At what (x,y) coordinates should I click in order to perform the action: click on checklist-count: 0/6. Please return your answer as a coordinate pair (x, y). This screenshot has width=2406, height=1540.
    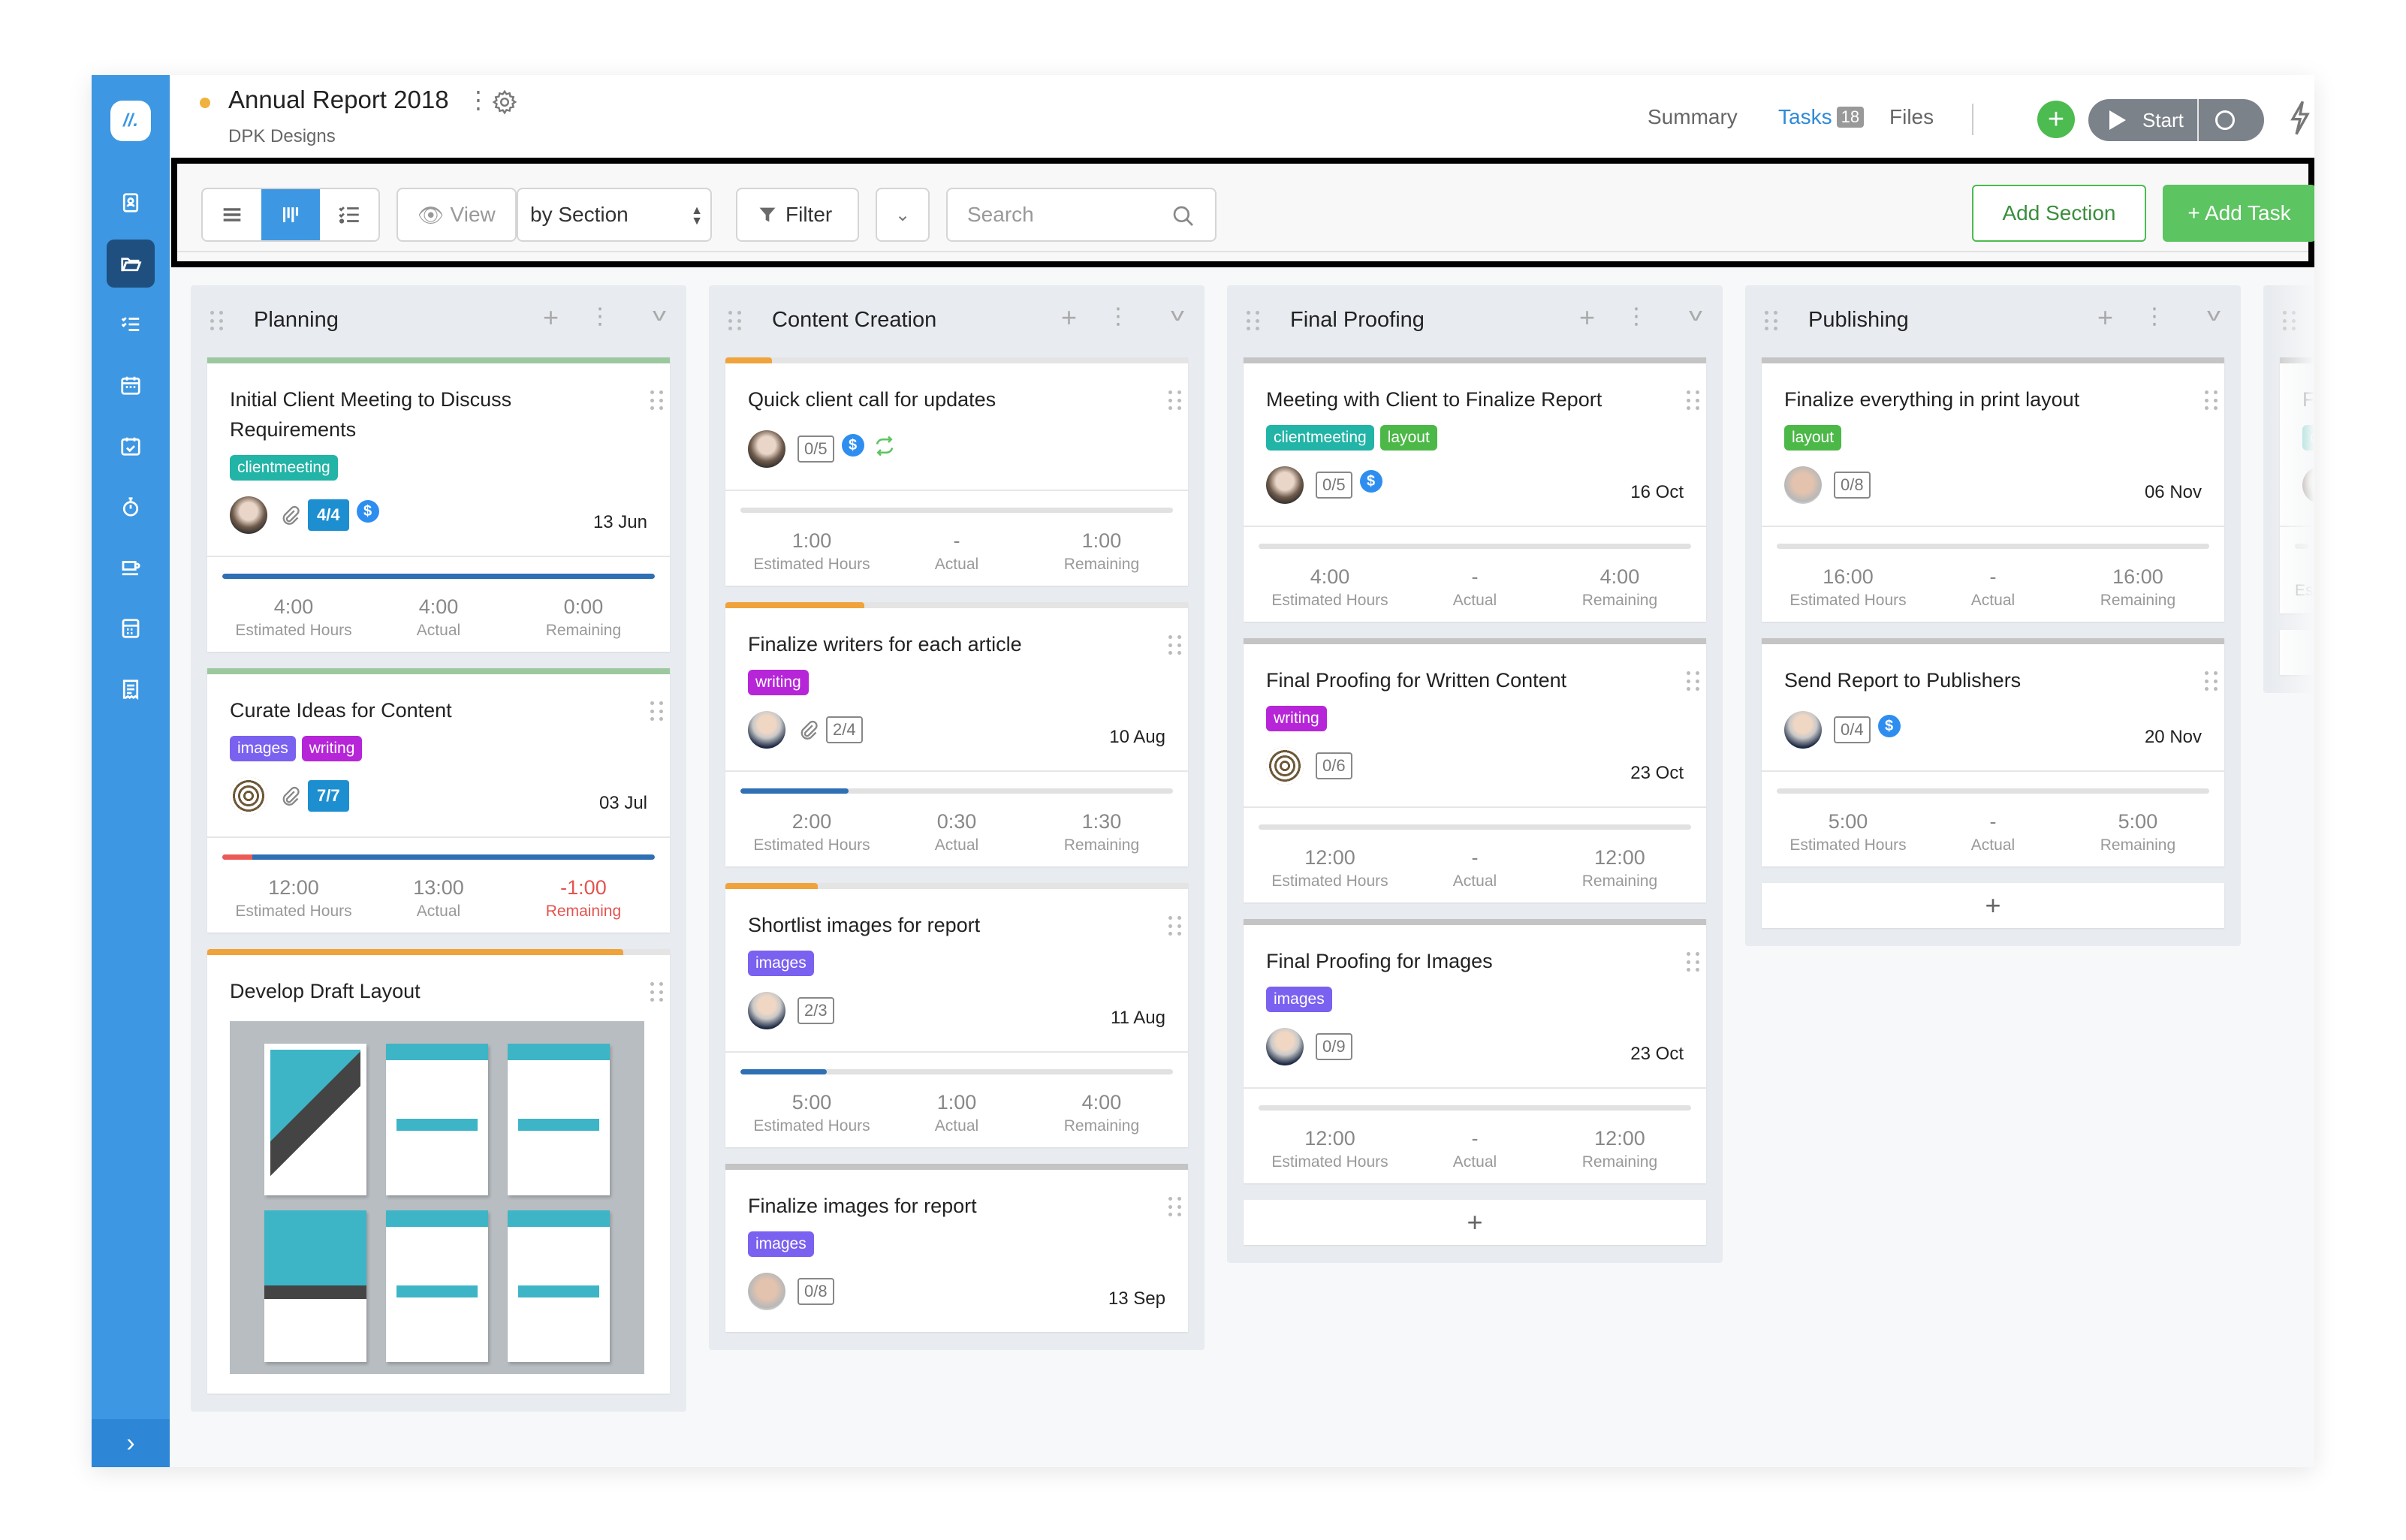
    Looking at the image, I should click on (1334, 765).